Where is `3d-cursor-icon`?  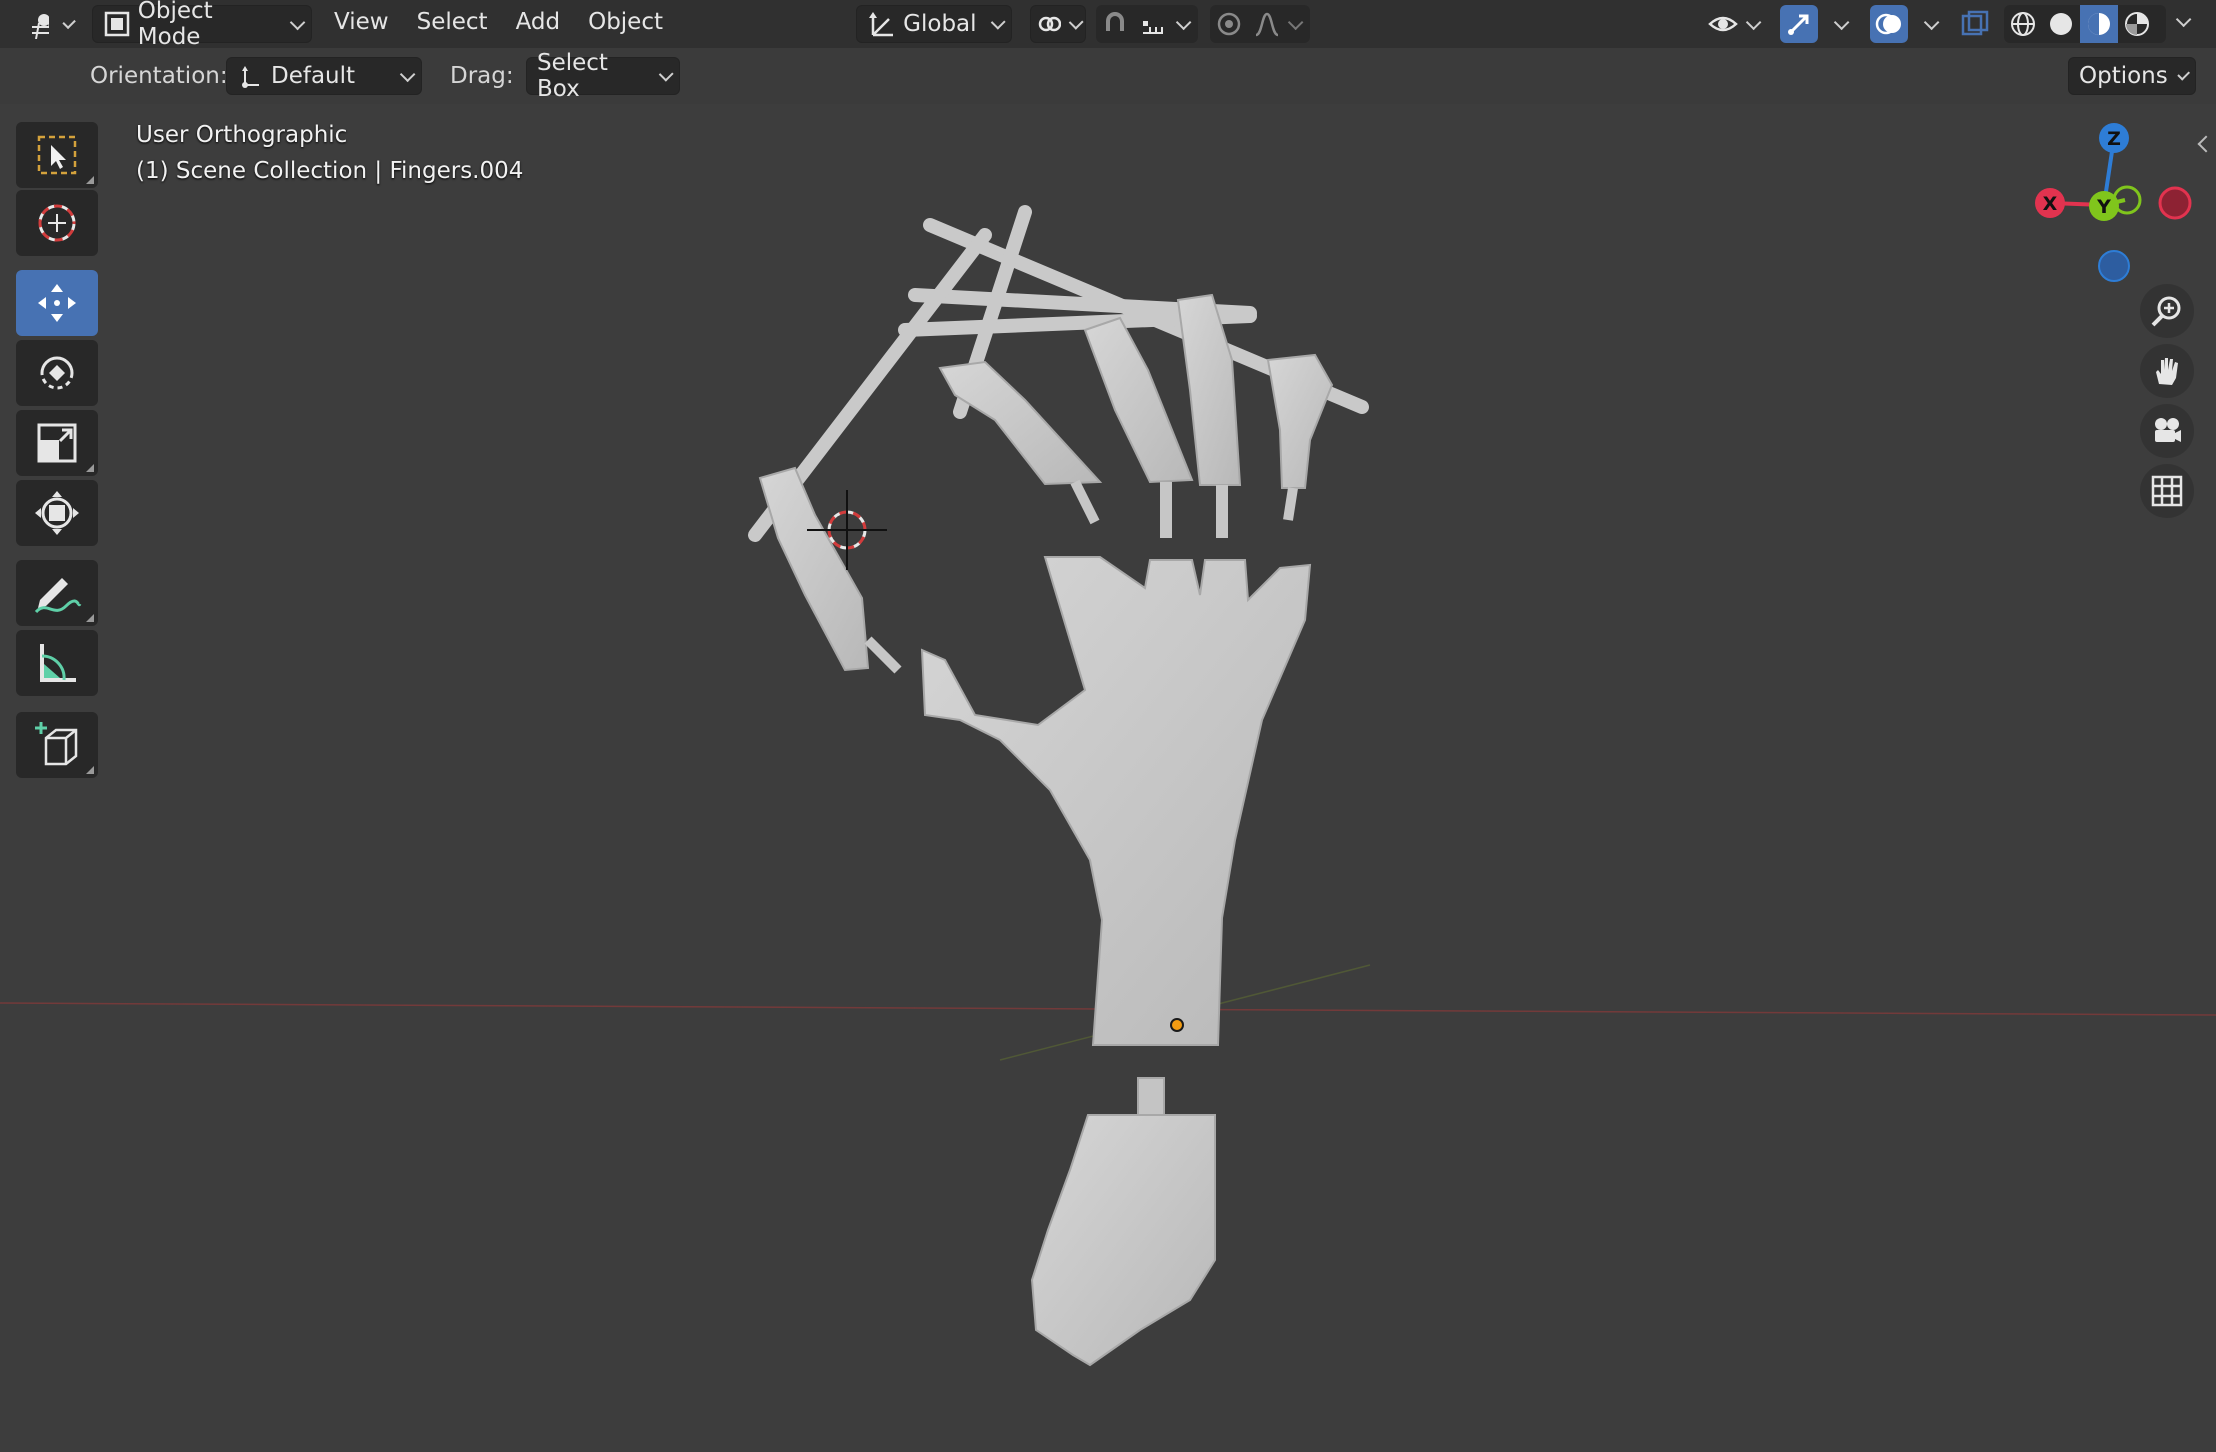
3d-cursor-icon is located at coordinates (847, 530).